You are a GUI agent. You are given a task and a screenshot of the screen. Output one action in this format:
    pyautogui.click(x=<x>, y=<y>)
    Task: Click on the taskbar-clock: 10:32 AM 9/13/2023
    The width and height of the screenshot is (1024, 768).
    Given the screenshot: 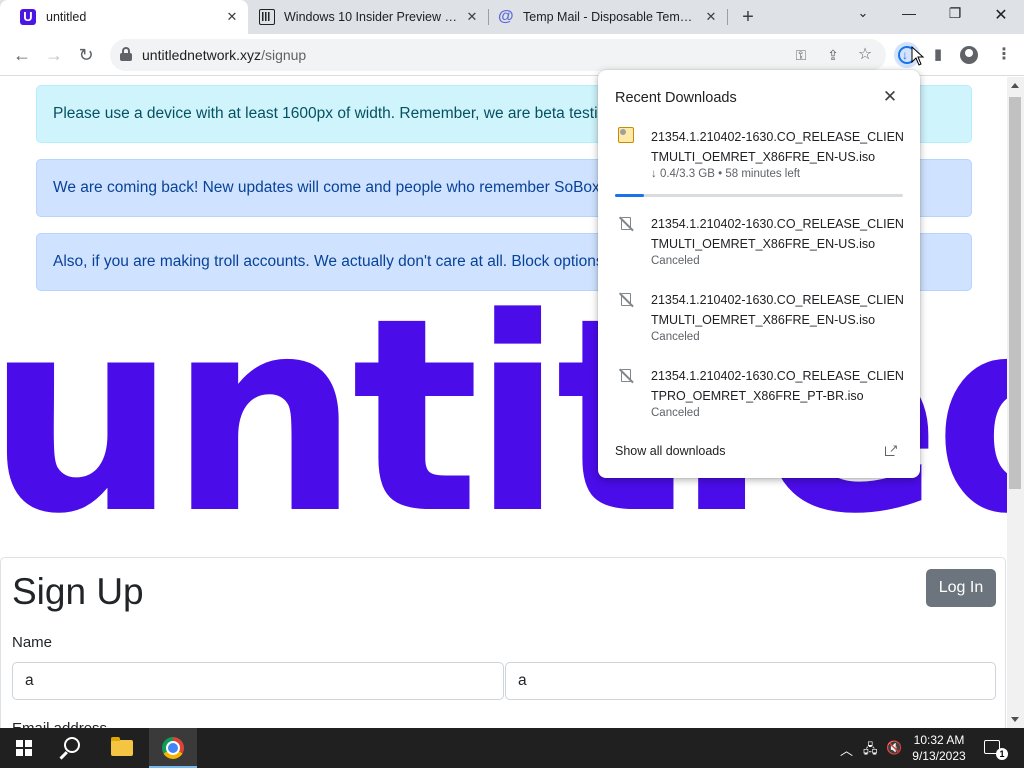 What is the action you would take?
    pyautogui.click(x=939, y=748)
    